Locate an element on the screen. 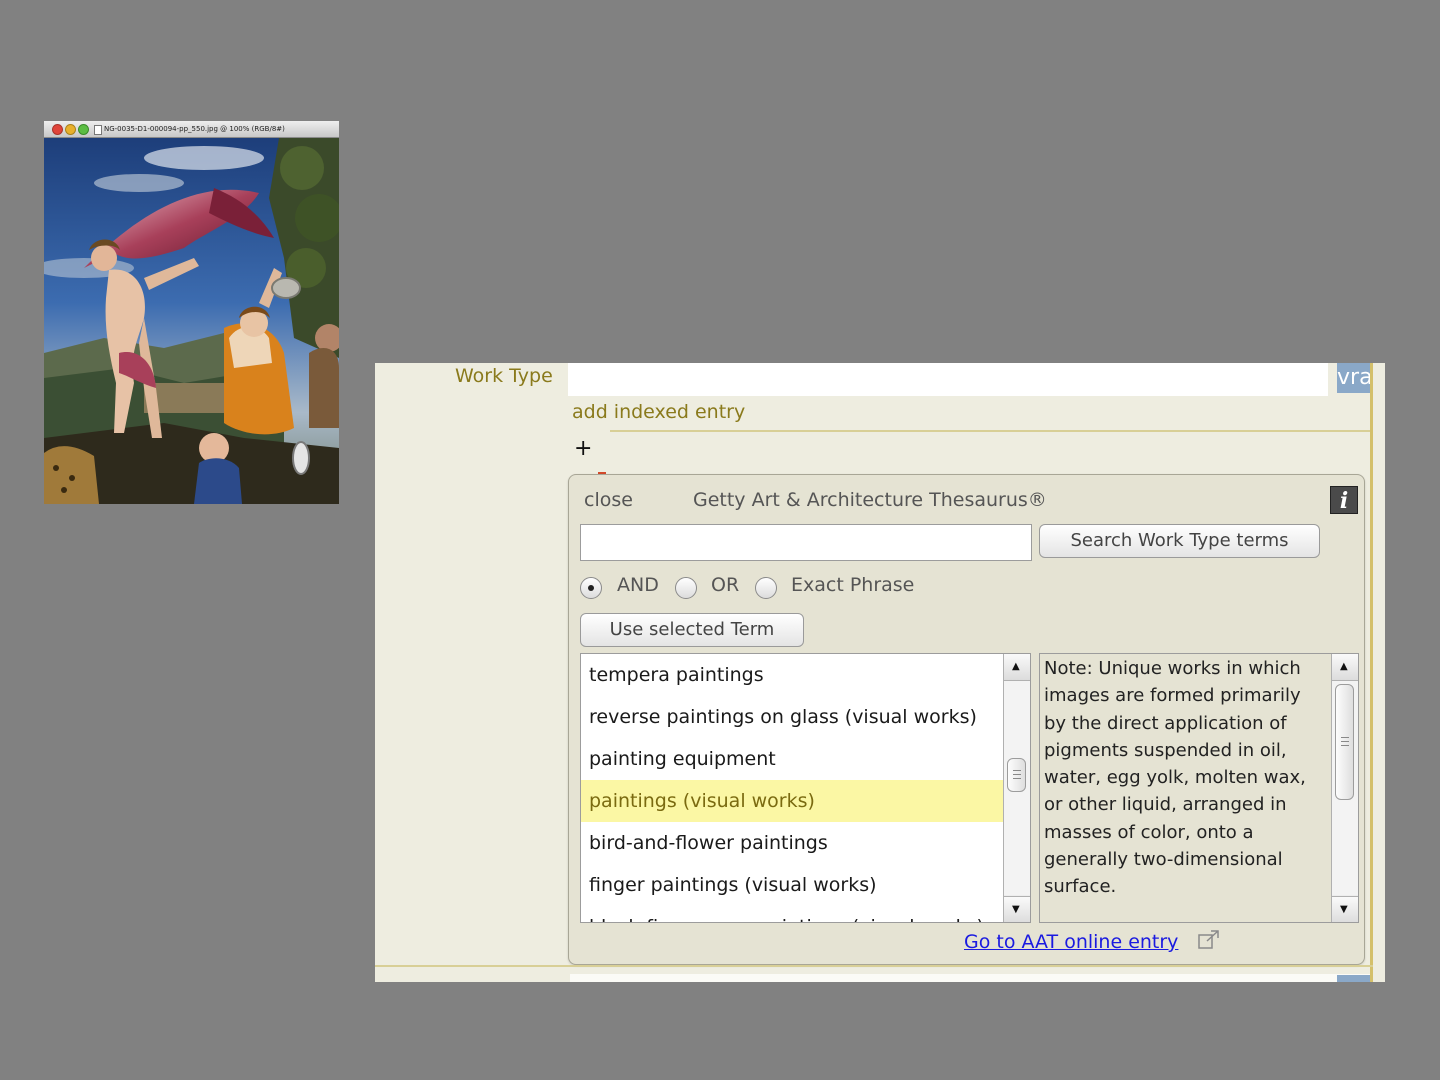 Image resolution: width=1440 pixels, height=1080 pixels. vra-tab: vra is located at coordinates (1353, 378).